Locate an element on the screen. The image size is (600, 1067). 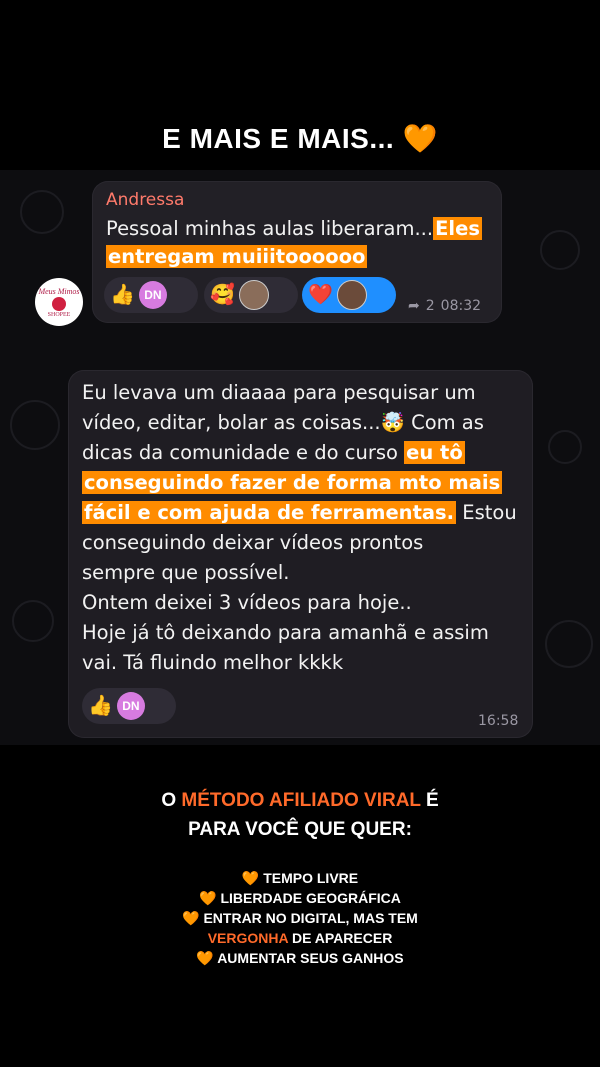
message-line: dicas da comunidade e do curso is located at coordinates (243, 452).